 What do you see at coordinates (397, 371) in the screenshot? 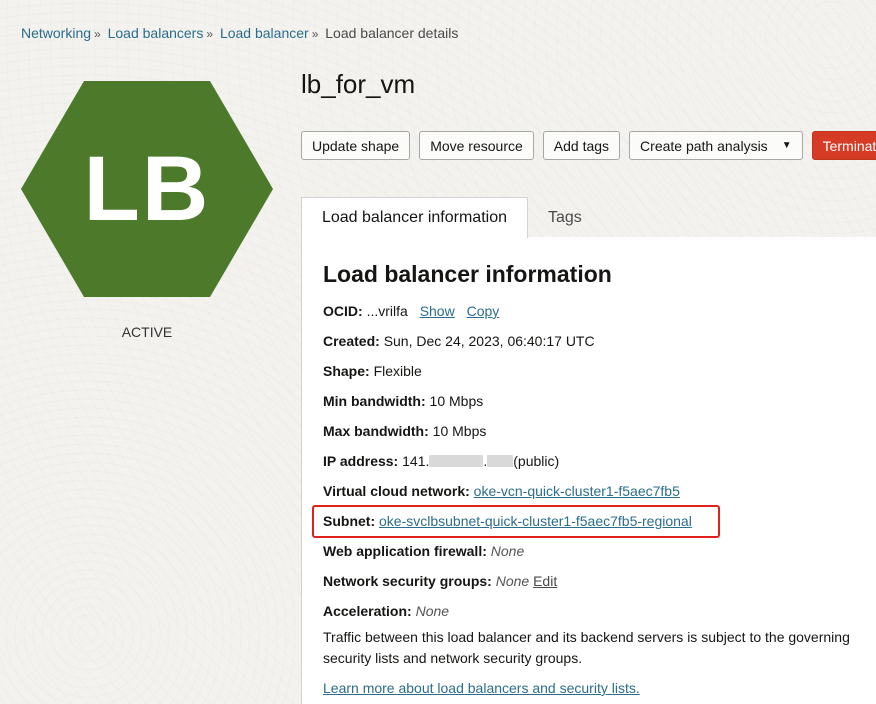
I see `shape-value: Flexible` at bounding box center [397, 371].